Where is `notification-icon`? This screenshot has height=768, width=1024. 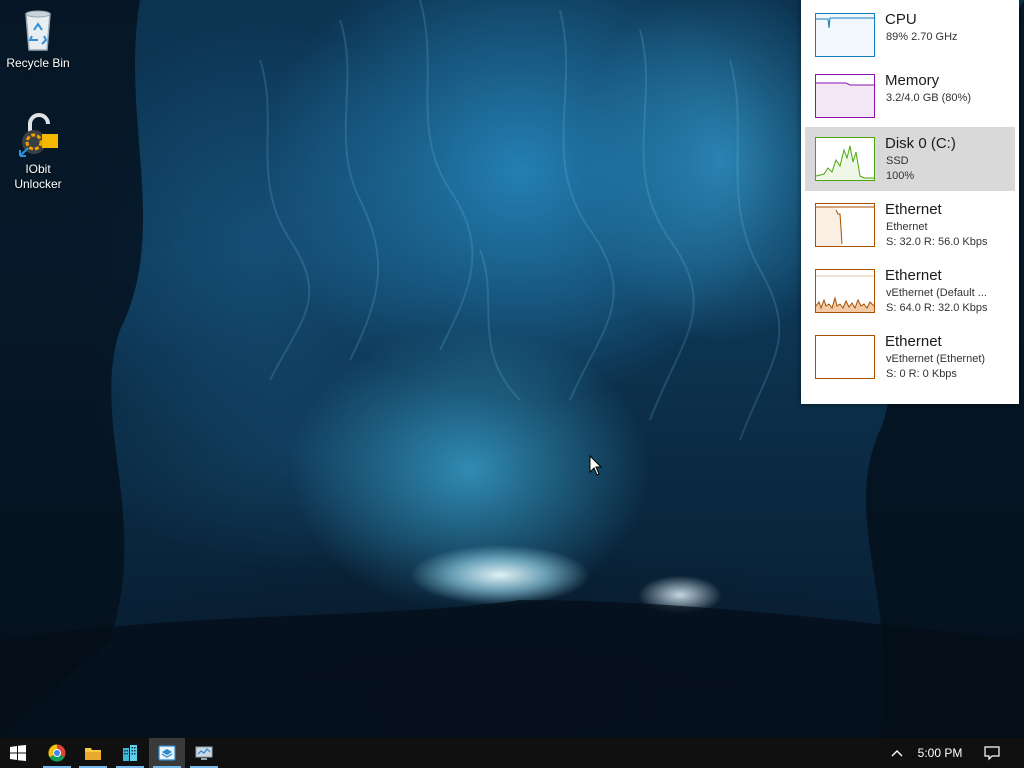 notification-icon is located at coordinates (992, 753).